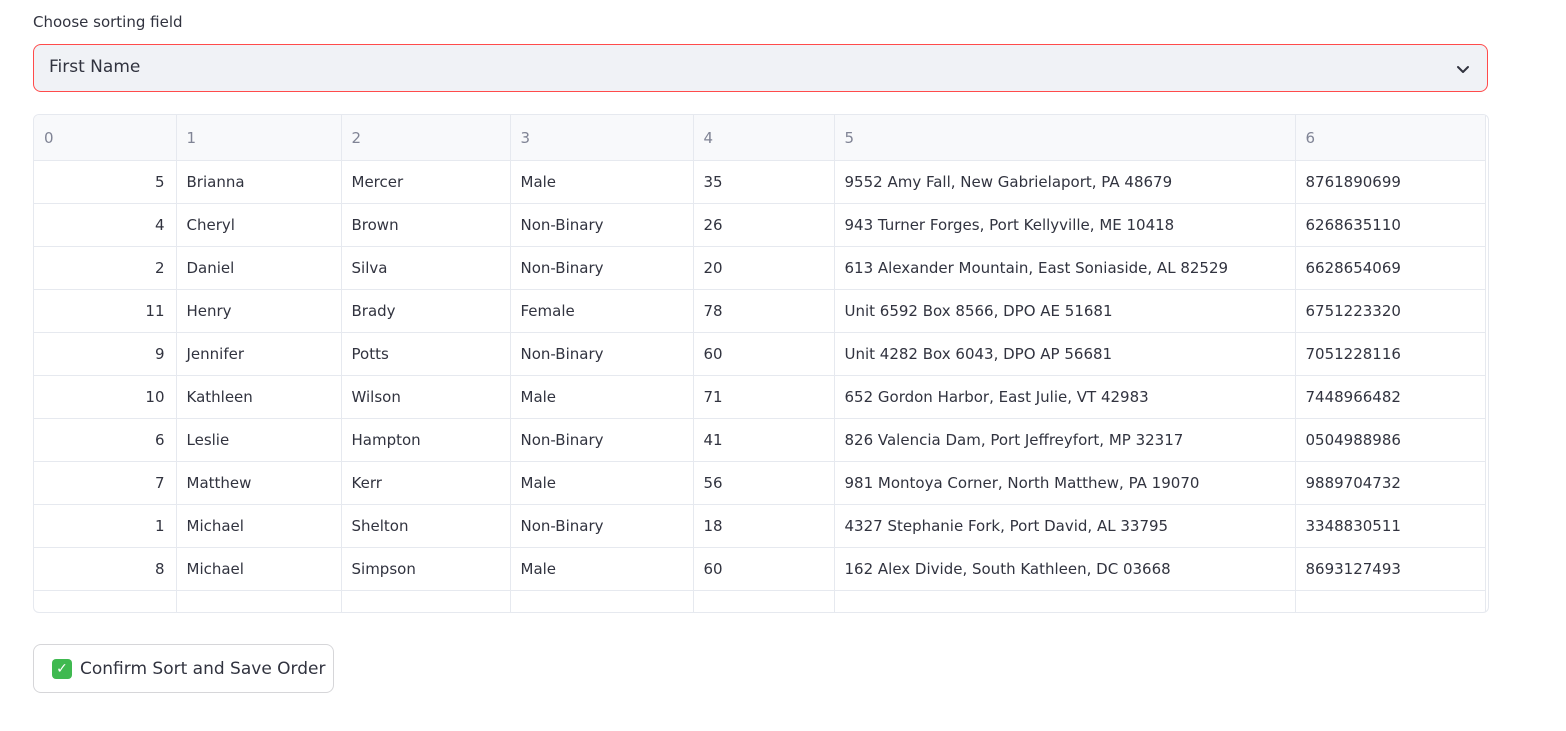 The image size is (1566, 731). Describe the element at coordinates (1390, 526) in the screenshot. I see `table-cell-col-6: 3348830511` at that location.